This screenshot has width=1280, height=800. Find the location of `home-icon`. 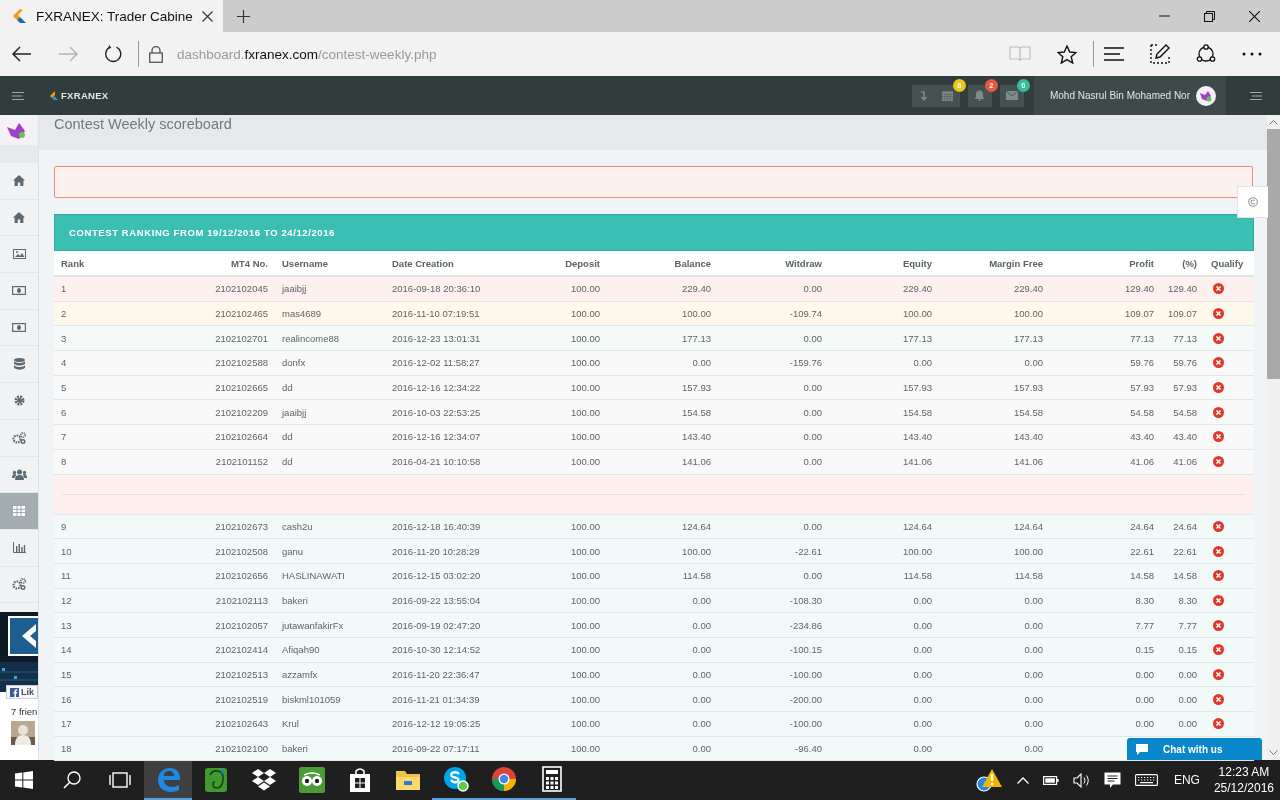

home-icon is located at coordinates (19, 181).